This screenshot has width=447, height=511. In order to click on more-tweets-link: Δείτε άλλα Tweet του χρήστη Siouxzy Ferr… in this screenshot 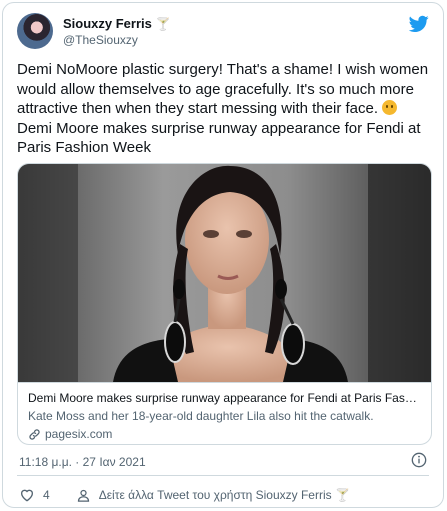, I will do `click(213, 495)`.